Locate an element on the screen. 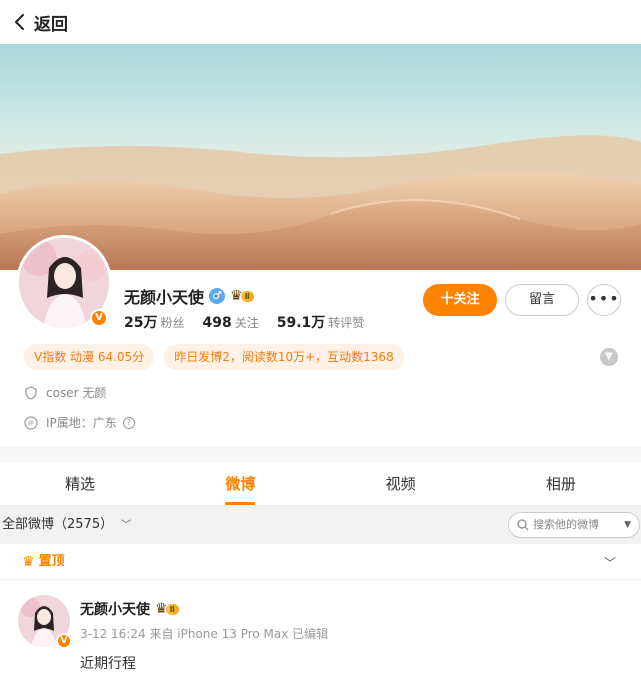 This screenshot has height=679, width=641. shield-icon is located at coordinates (31, 392).